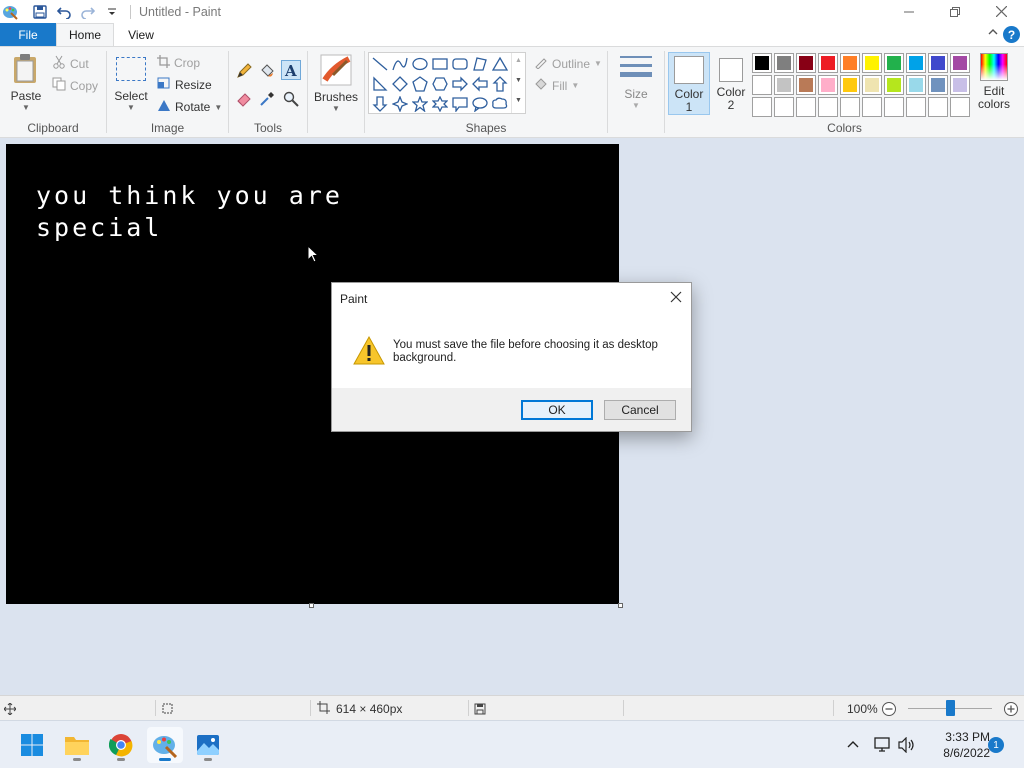 The width and height of the screenshot is (1024, 768). What do you see at coordinates (460, 64) in the screenshot?
I see `rounded-rectangle-shape-icon` at bounding box center [460, 64].